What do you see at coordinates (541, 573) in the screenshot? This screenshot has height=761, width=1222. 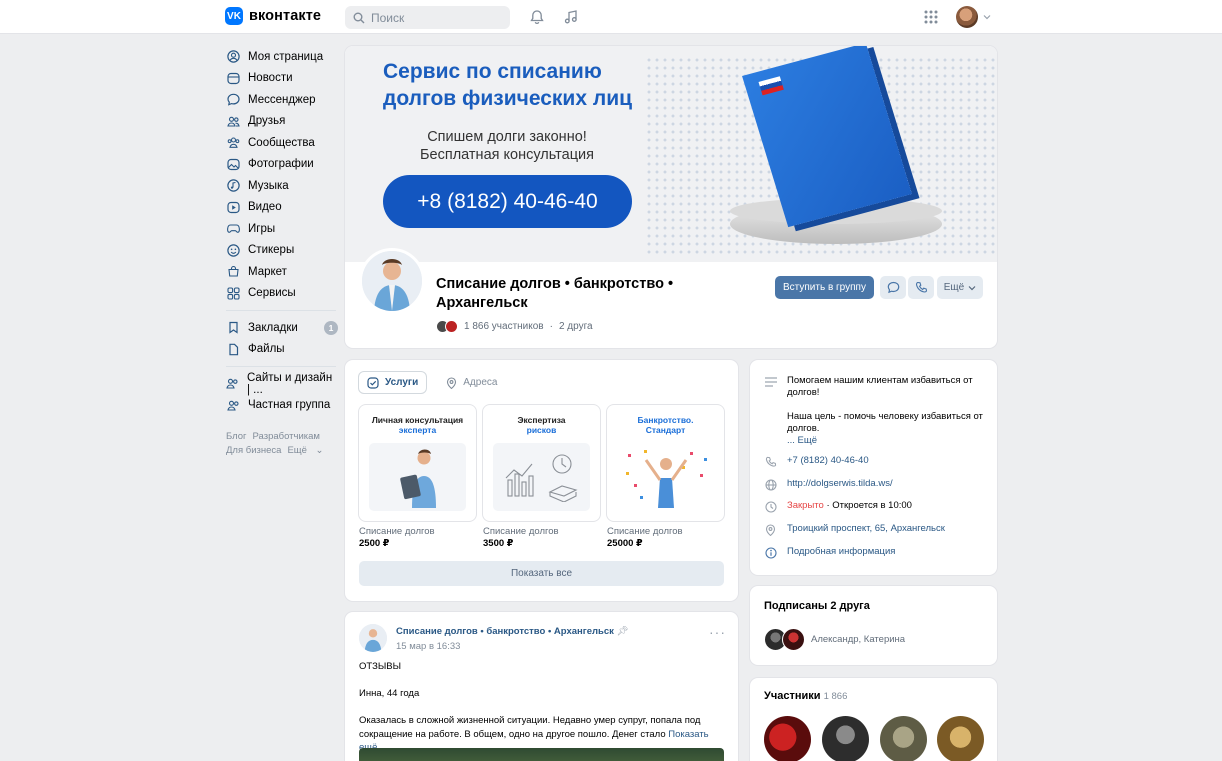 I see `show-all-services-button: Показать все` at bounding box center [541, 573].